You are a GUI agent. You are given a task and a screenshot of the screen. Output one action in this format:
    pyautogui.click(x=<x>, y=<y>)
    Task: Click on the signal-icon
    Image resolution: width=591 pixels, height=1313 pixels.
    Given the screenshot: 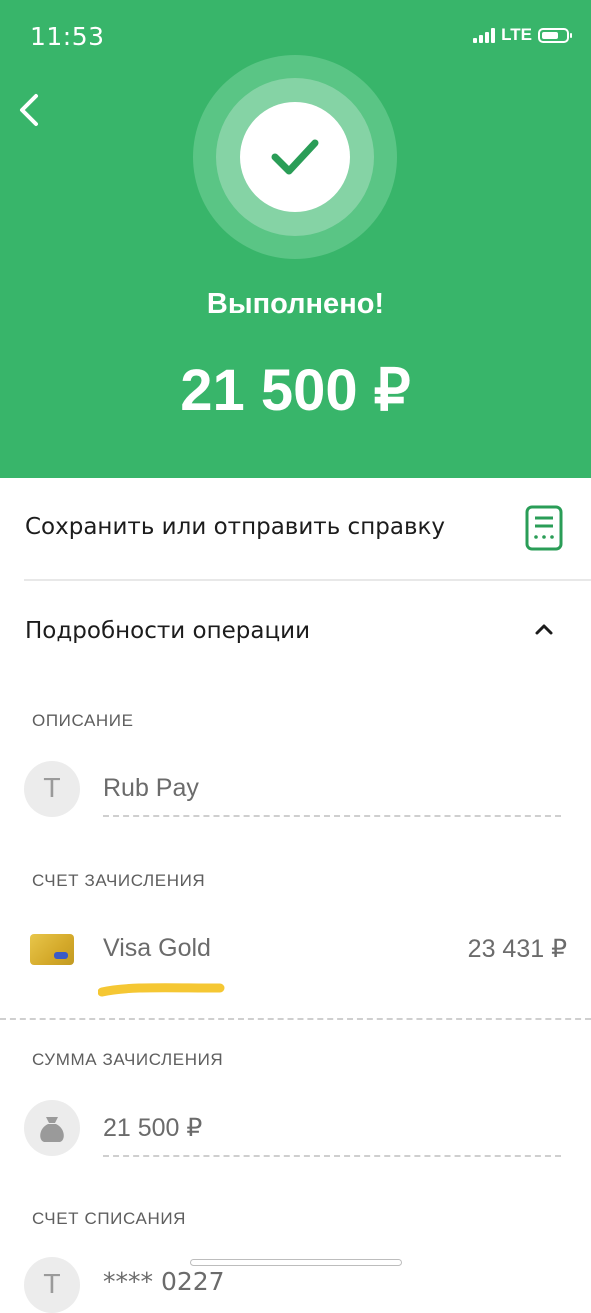 What is the action you would take?
    pyautogui.click(x=484, y=35)
    